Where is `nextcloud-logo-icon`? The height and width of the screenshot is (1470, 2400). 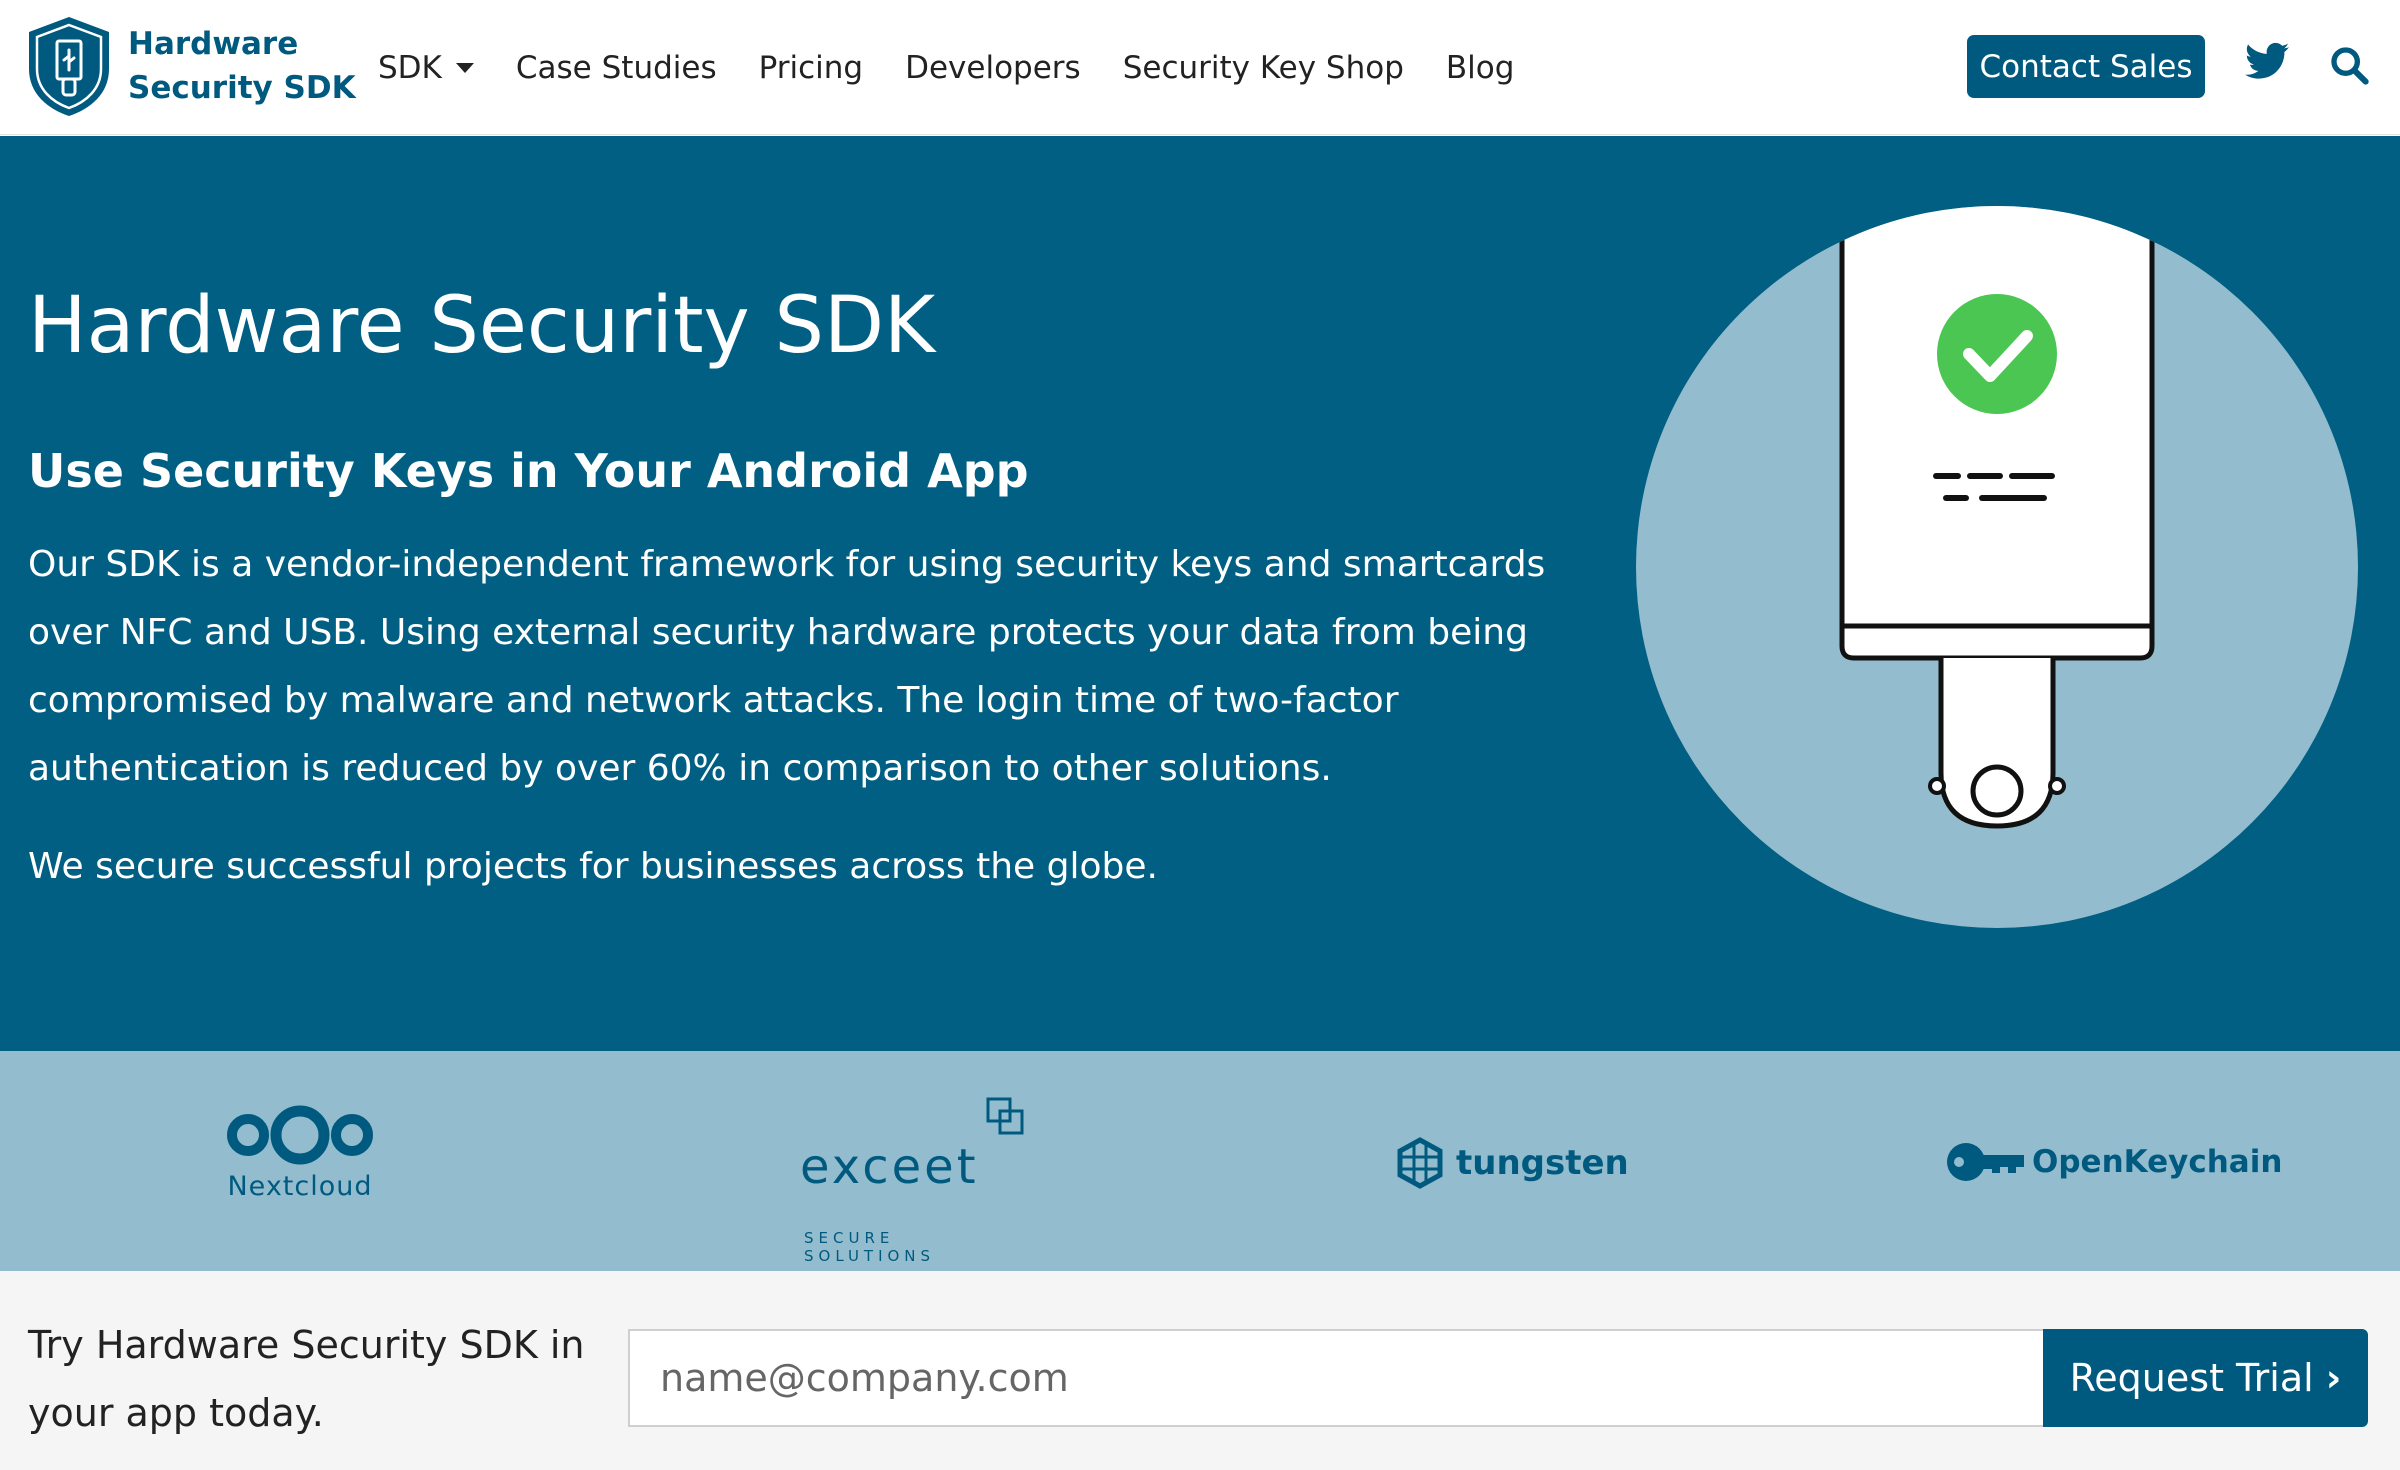
nextcloud-logo-icon is located at coordinates (300, 1135).